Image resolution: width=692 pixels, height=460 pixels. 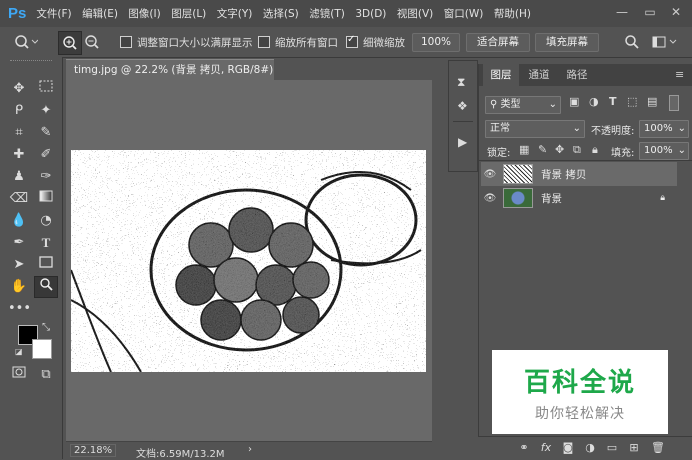 What do you see at coordinates (546, 448) in the screenshot?
I see `layer-style-icon: fx` at bounding box center [546, 448].